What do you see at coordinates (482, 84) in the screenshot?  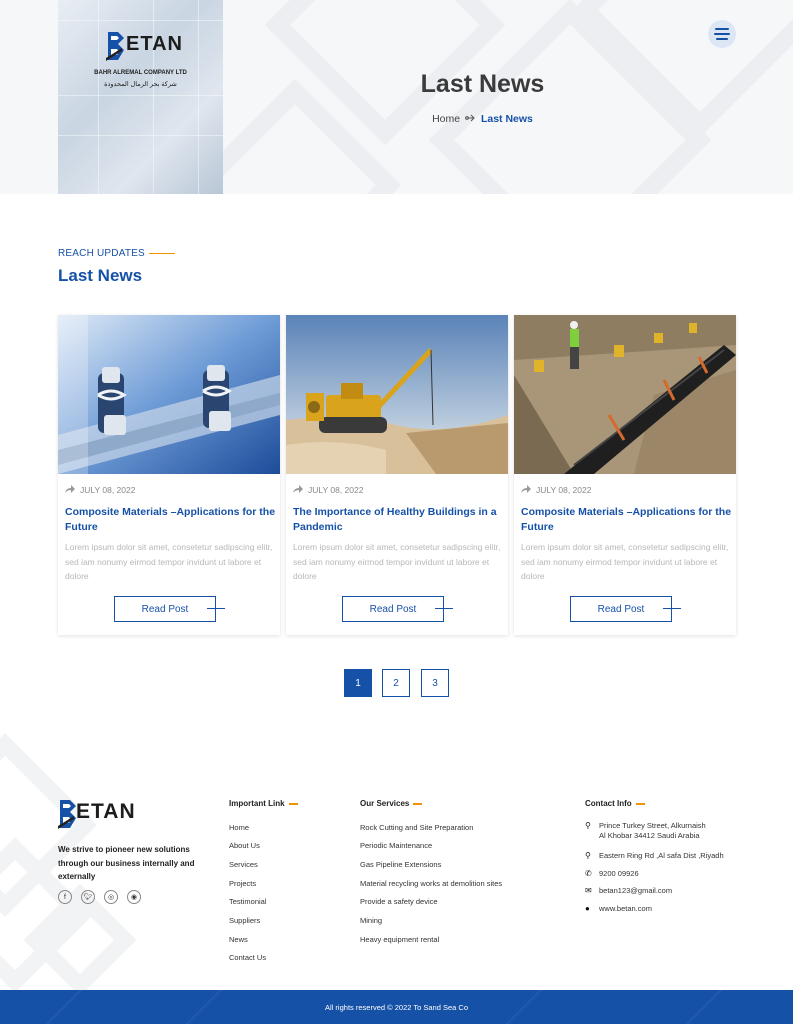 I see `hero-title: Last News` at bounding box center [482, 84].